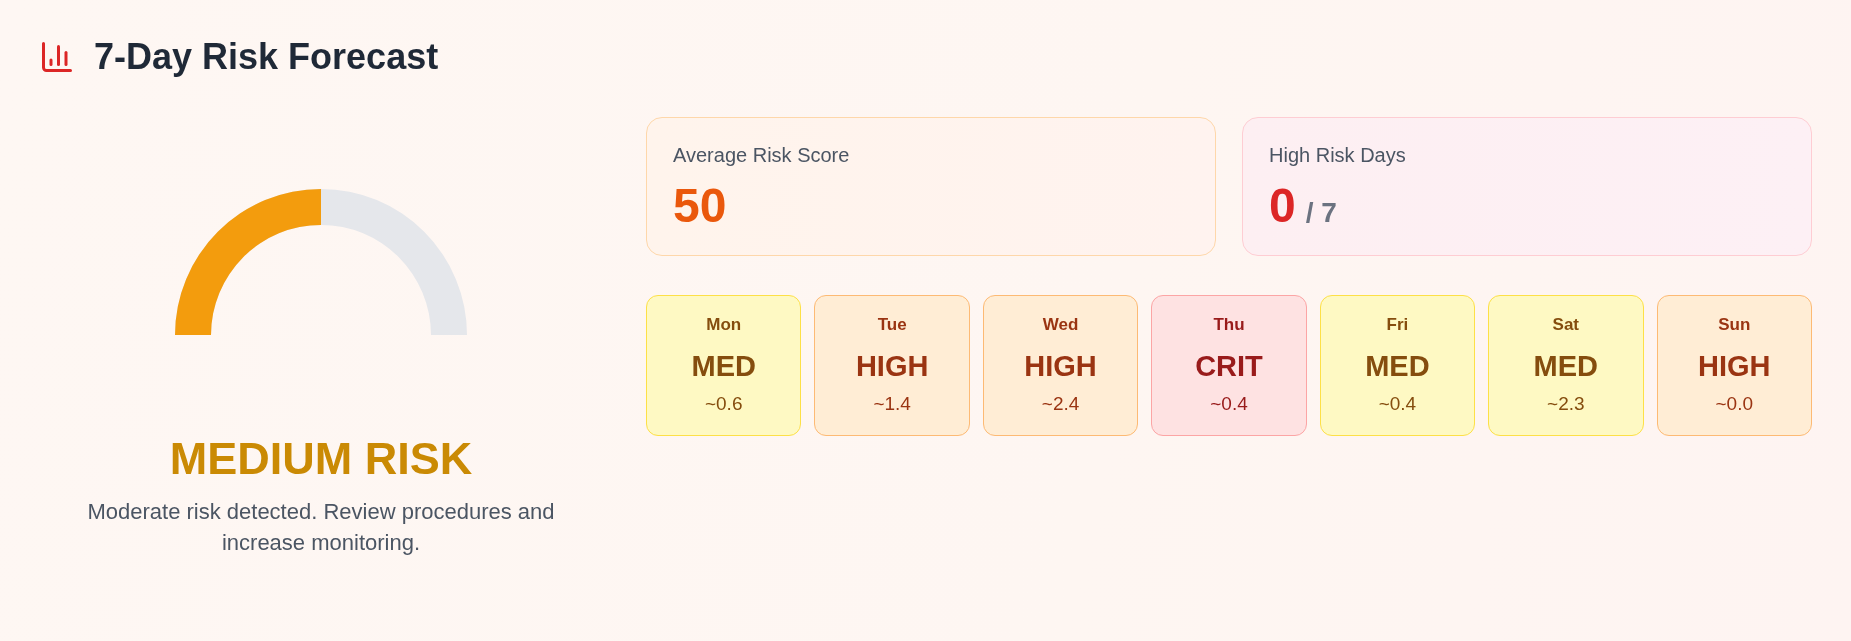 This screenshot has height=641, width=1851. What do you see at coordinates (892, 324) in the screenshot?
I see `day-name: Tue` at bounding box center [892, 324].